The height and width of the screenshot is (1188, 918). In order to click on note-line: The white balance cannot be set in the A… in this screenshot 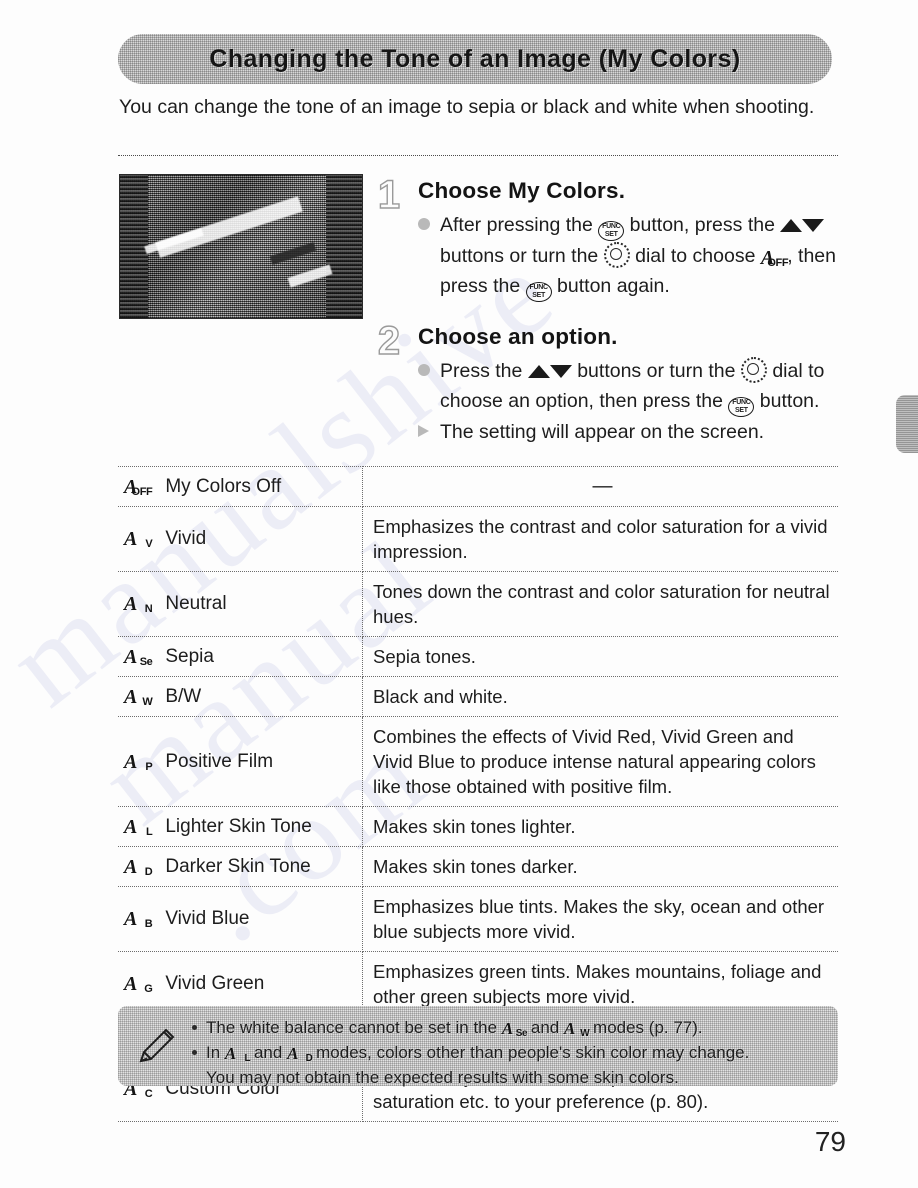, I will do `click(509, 1027)`.